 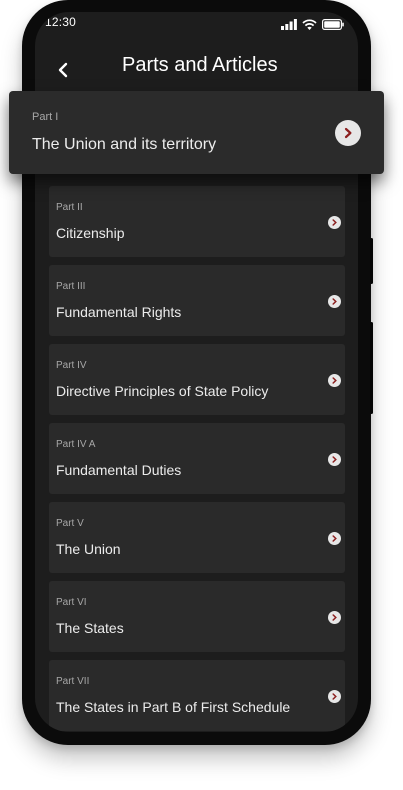 What do you see at coordinates (76, 444) in the screenshot?
I see `part-label: Part IV A` at bounding box center [76, 444].